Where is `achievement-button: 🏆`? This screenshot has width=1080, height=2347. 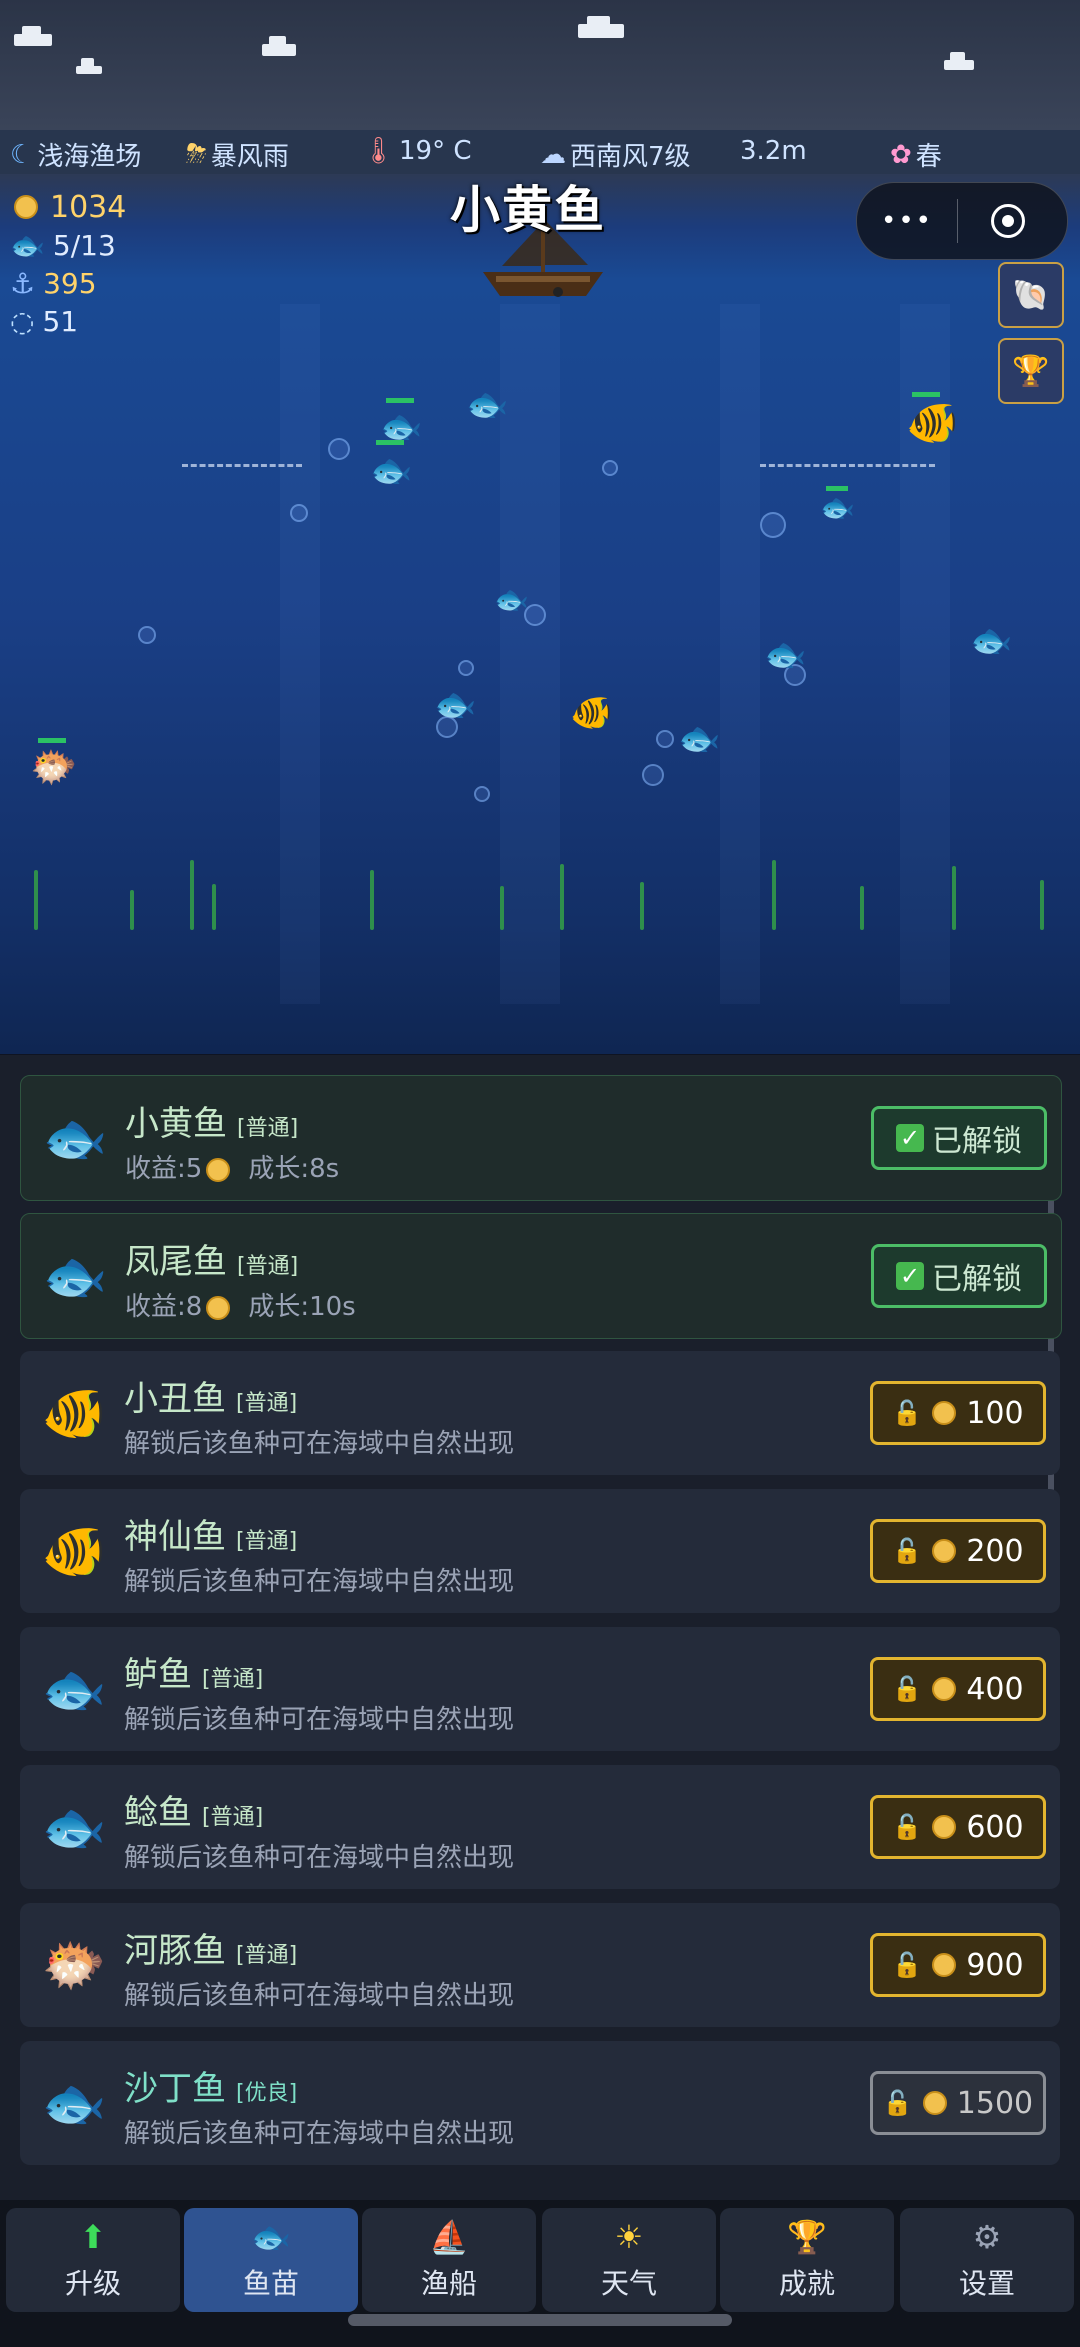 achievement-button: 🏆 is located at coordinates (1031, 371).